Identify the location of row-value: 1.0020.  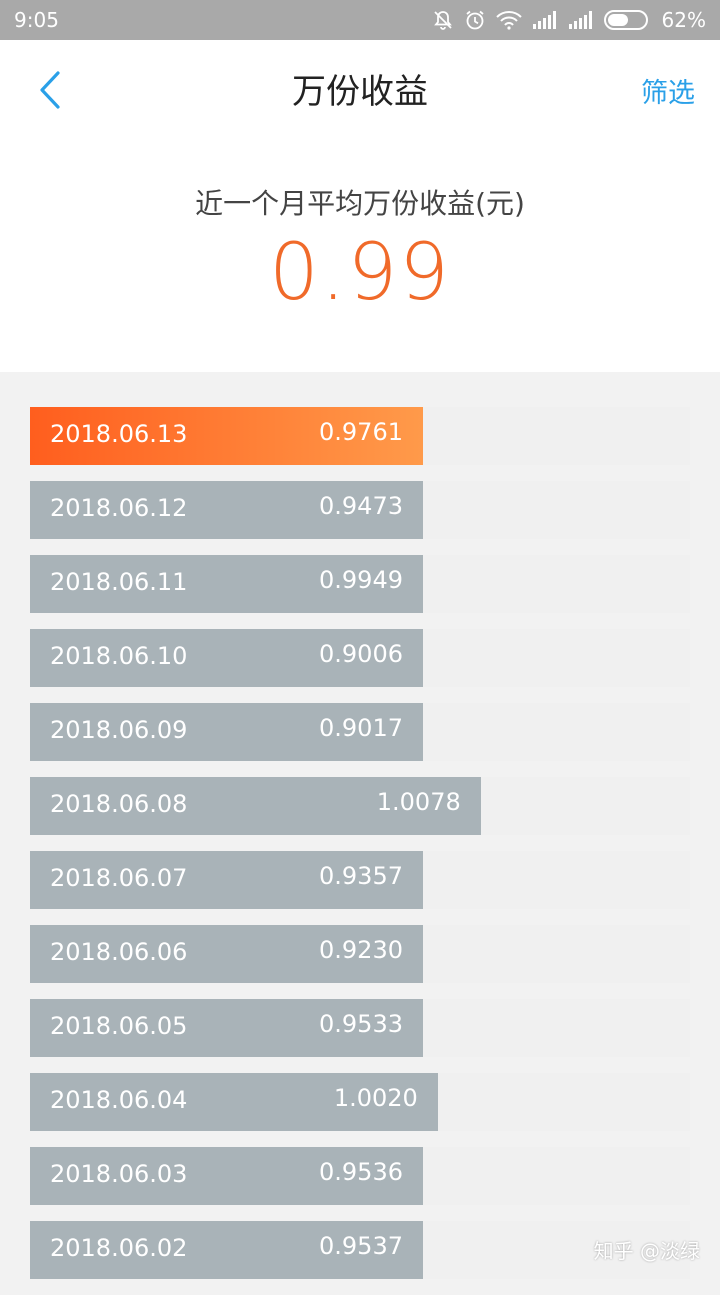
(375, 1098).